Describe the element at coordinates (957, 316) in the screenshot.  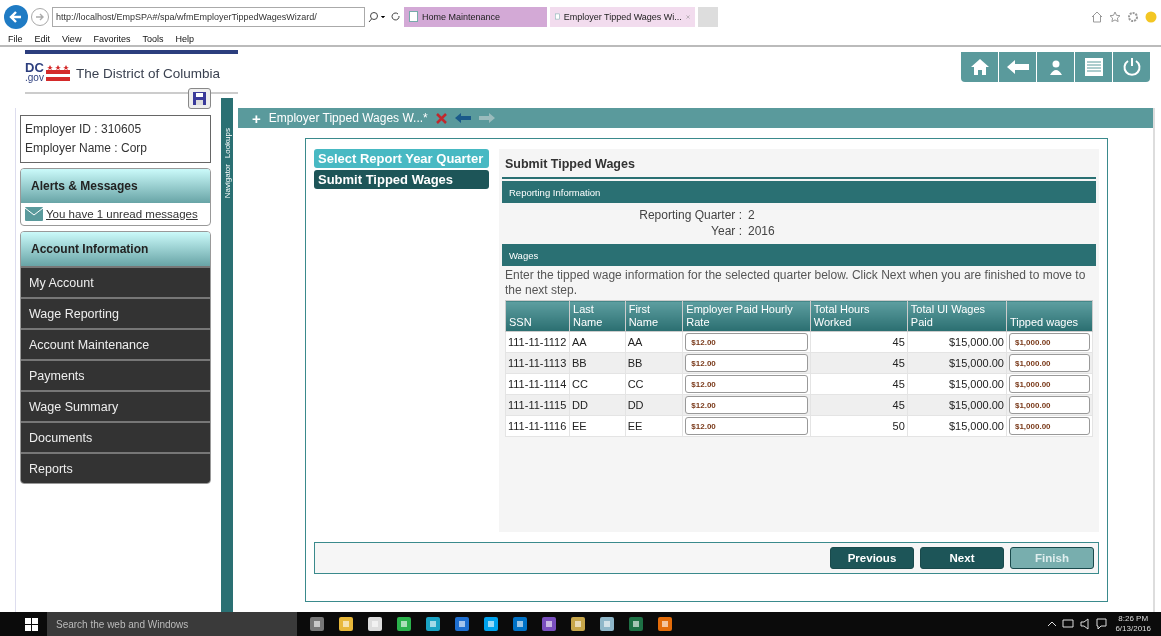
I see `column-header: Total UI Wages Paid` at that location.